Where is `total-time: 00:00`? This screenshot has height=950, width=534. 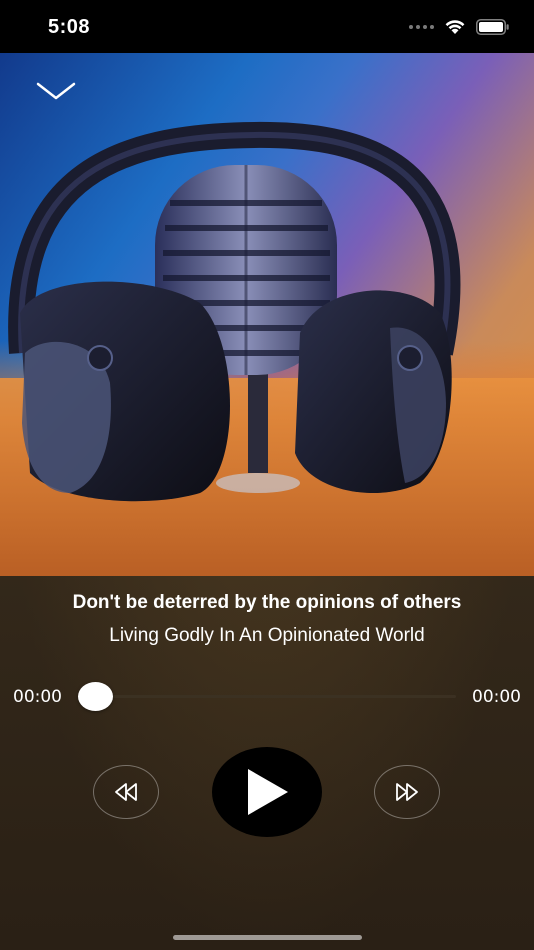
total-time: 00:00 is located at coordinates (496, 697).